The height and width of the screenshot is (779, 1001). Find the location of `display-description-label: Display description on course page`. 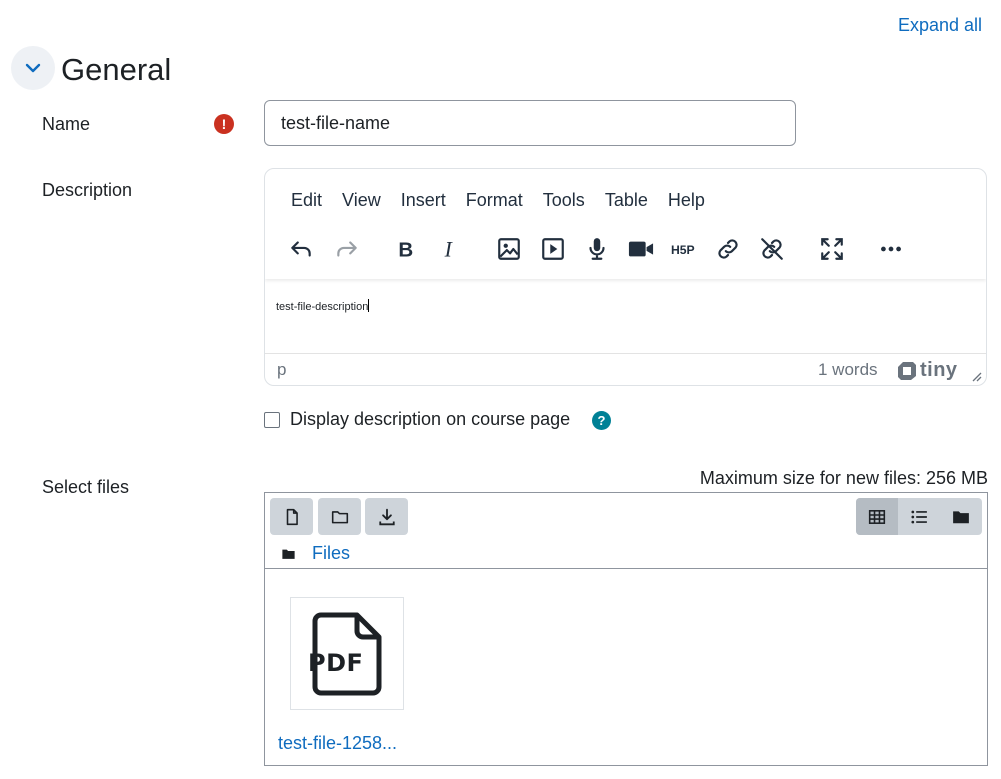

display-description-label: Display description on course page is located at coordinates (430, 419).